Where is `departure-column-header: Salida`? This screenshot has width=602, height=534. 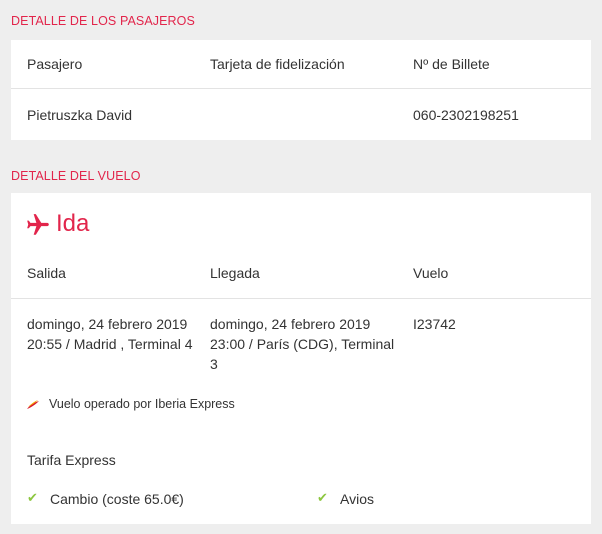 departure-column-header: Salida is located at coordinates (46, 273).